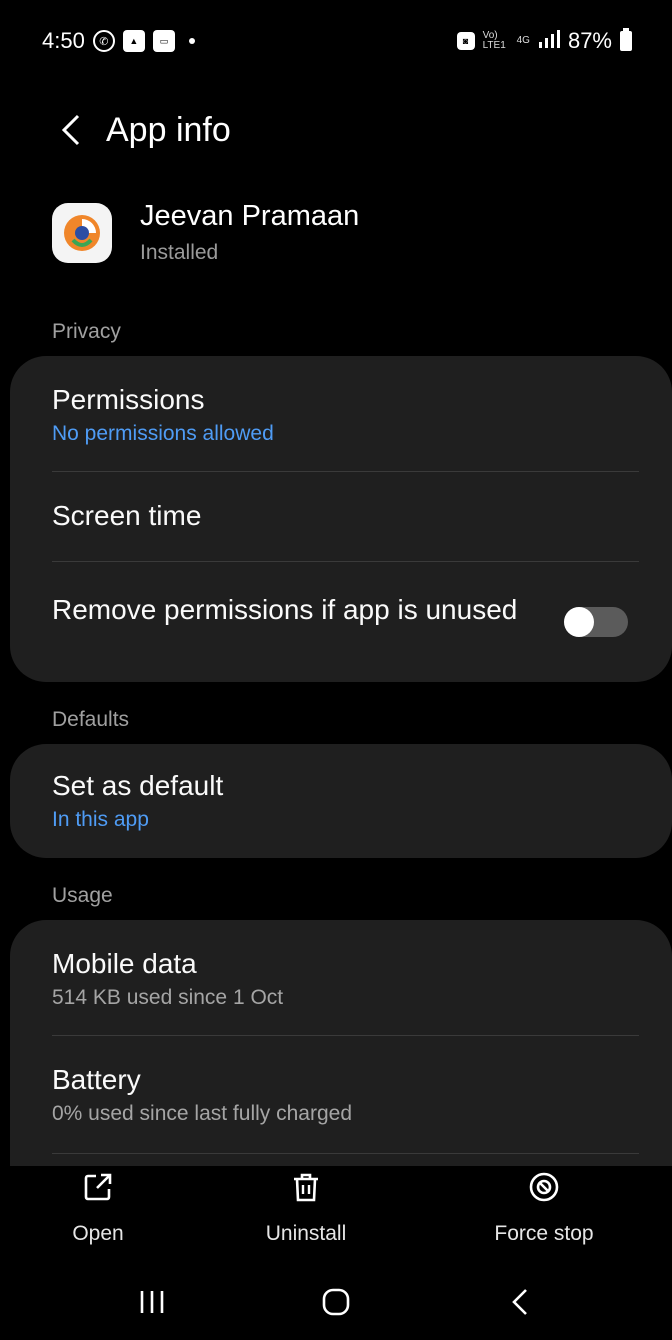 The width and height of the screenshot is (672, 1340). What do you see at coordinates (306, 1215) in the screenshot?
I see `uninstall-button: Uninstall` at bounding box center [306, 1215].